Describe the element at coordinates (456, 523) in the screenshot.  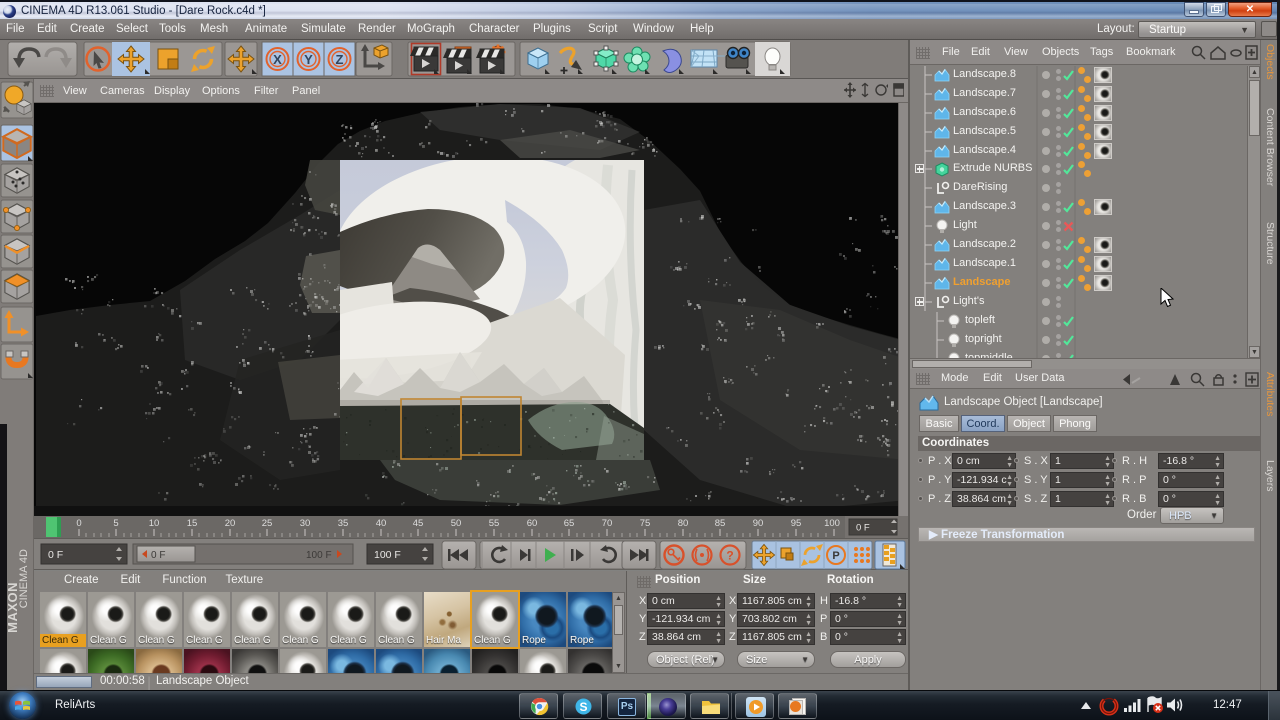
I see `svg-text: 50` at that location.